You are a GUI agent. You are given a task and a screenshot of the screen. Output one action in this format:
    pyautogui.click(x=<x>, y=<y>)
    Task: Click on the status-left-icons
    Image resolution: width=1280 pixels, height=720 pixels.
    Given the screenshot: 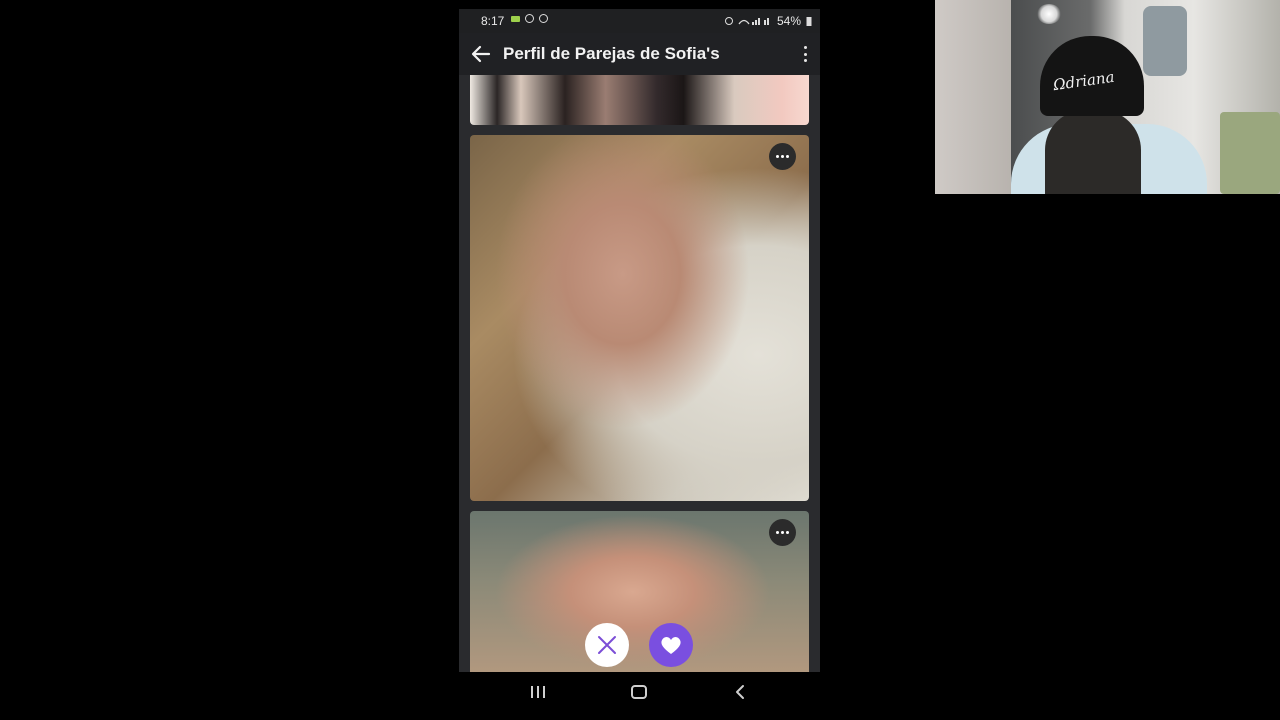 What is the action you would take?
    pyautogui.click(x=529, y=18)
    